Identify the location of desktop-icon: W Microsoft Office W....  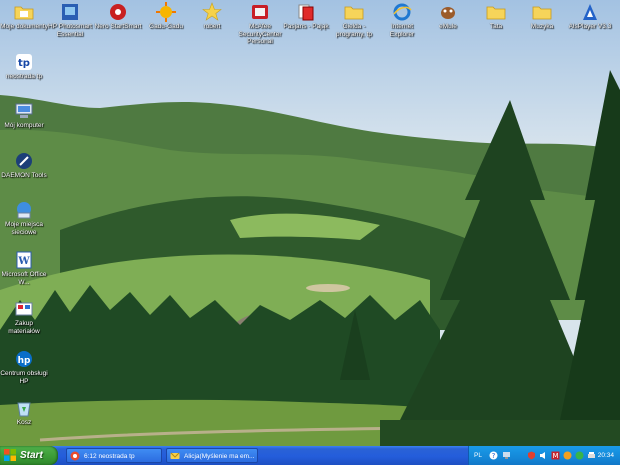
(24, 268).